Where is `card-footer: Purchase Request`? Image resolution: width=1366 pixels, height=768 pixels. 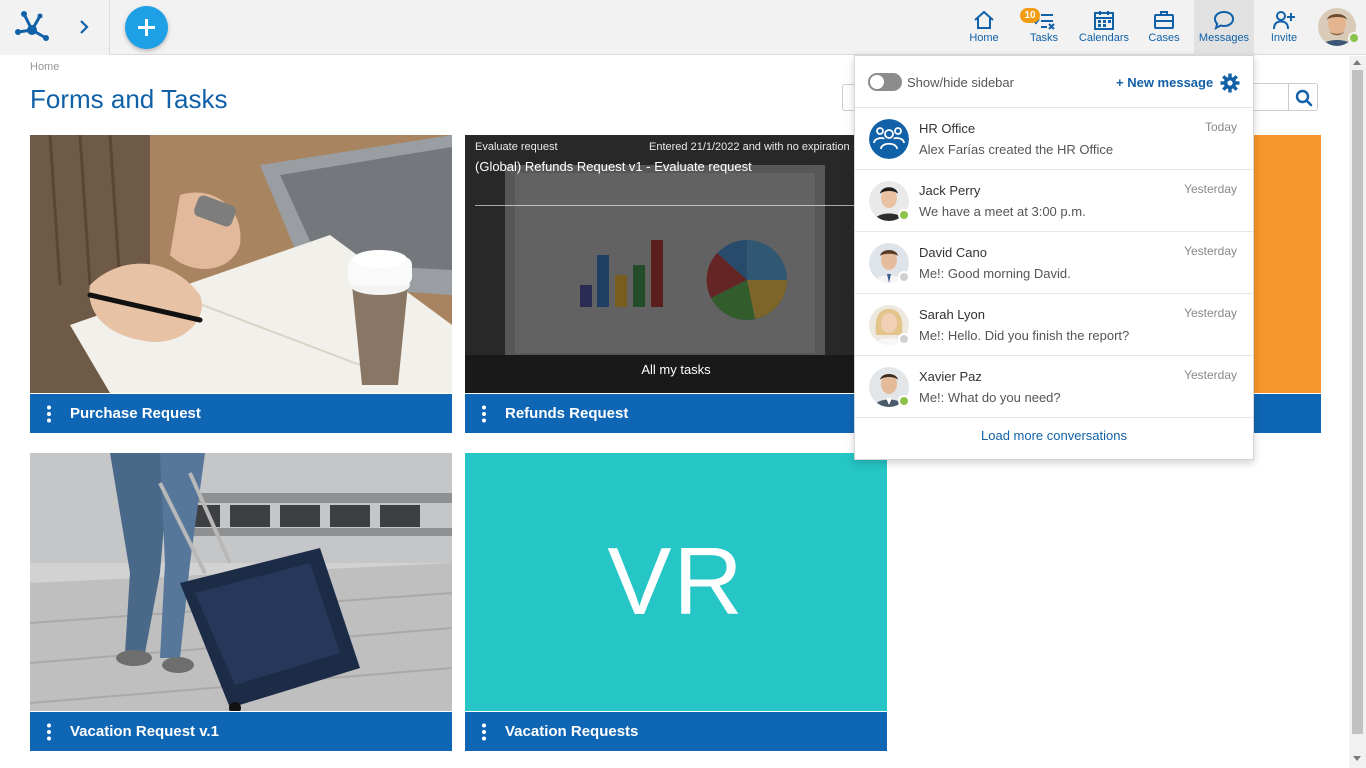 card-footer: Purchase Request is located at coordinates (241, 413).